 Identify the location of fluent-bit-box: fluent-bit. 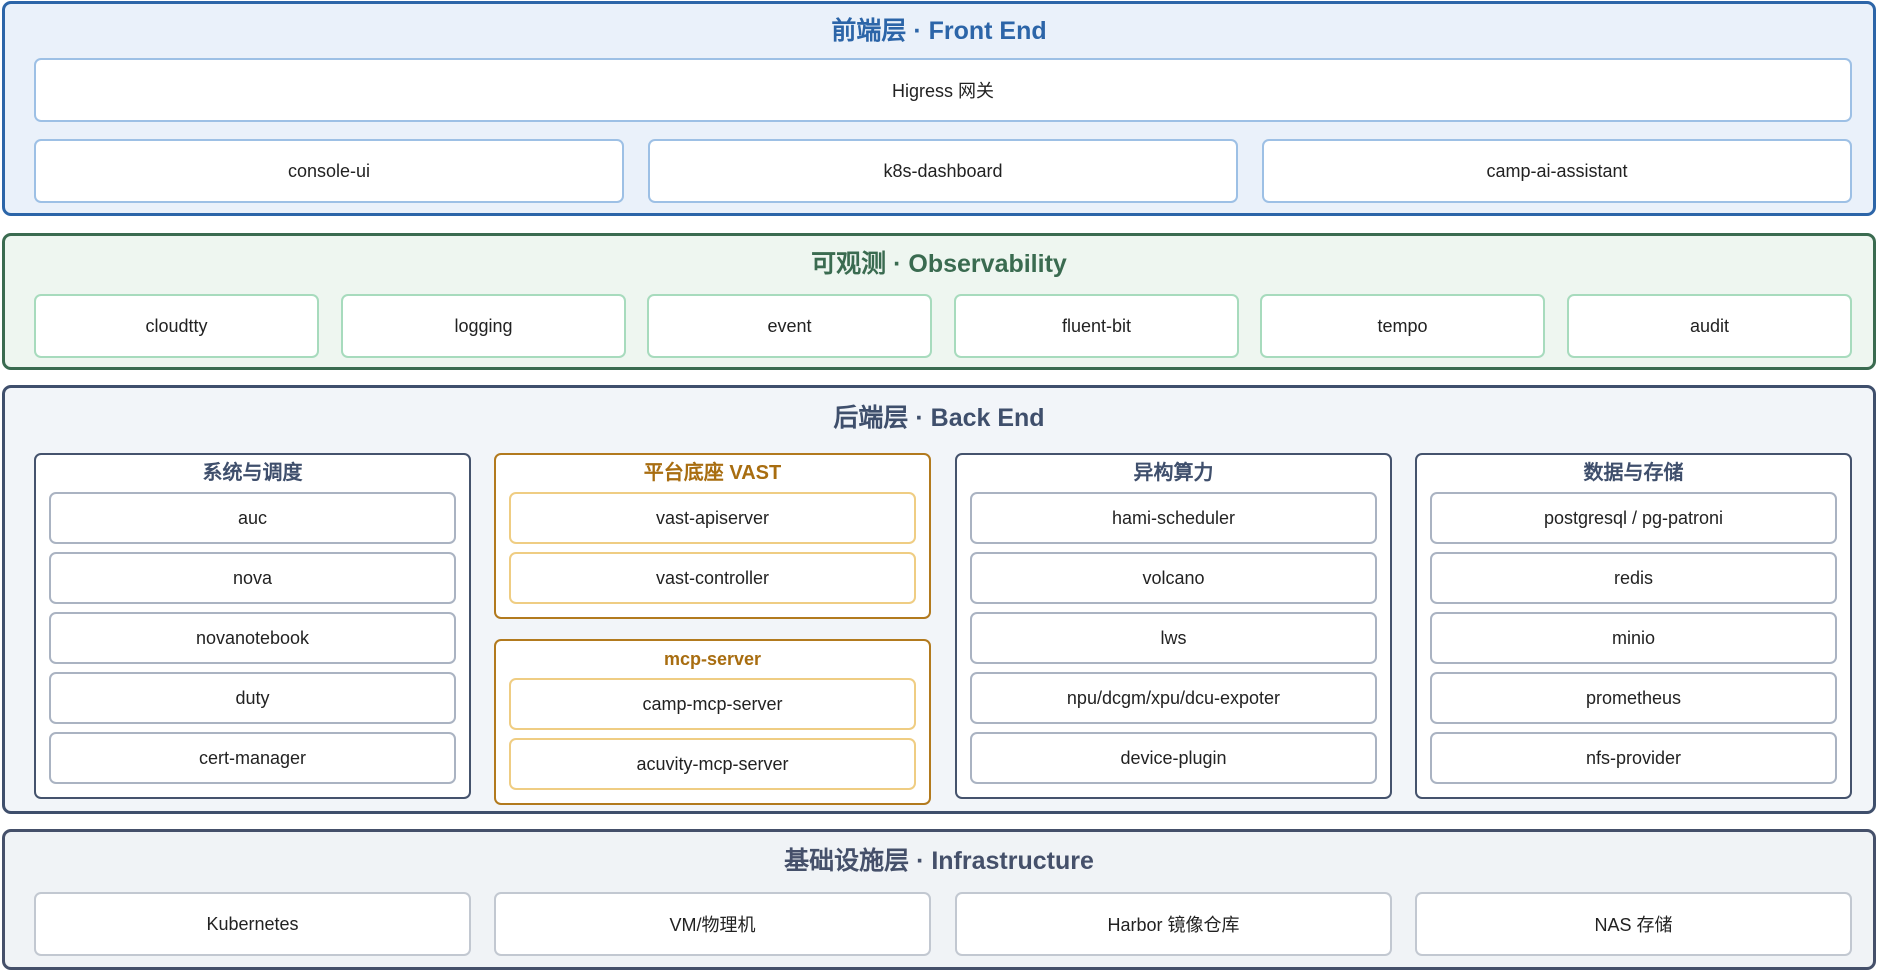
(1096, 326).